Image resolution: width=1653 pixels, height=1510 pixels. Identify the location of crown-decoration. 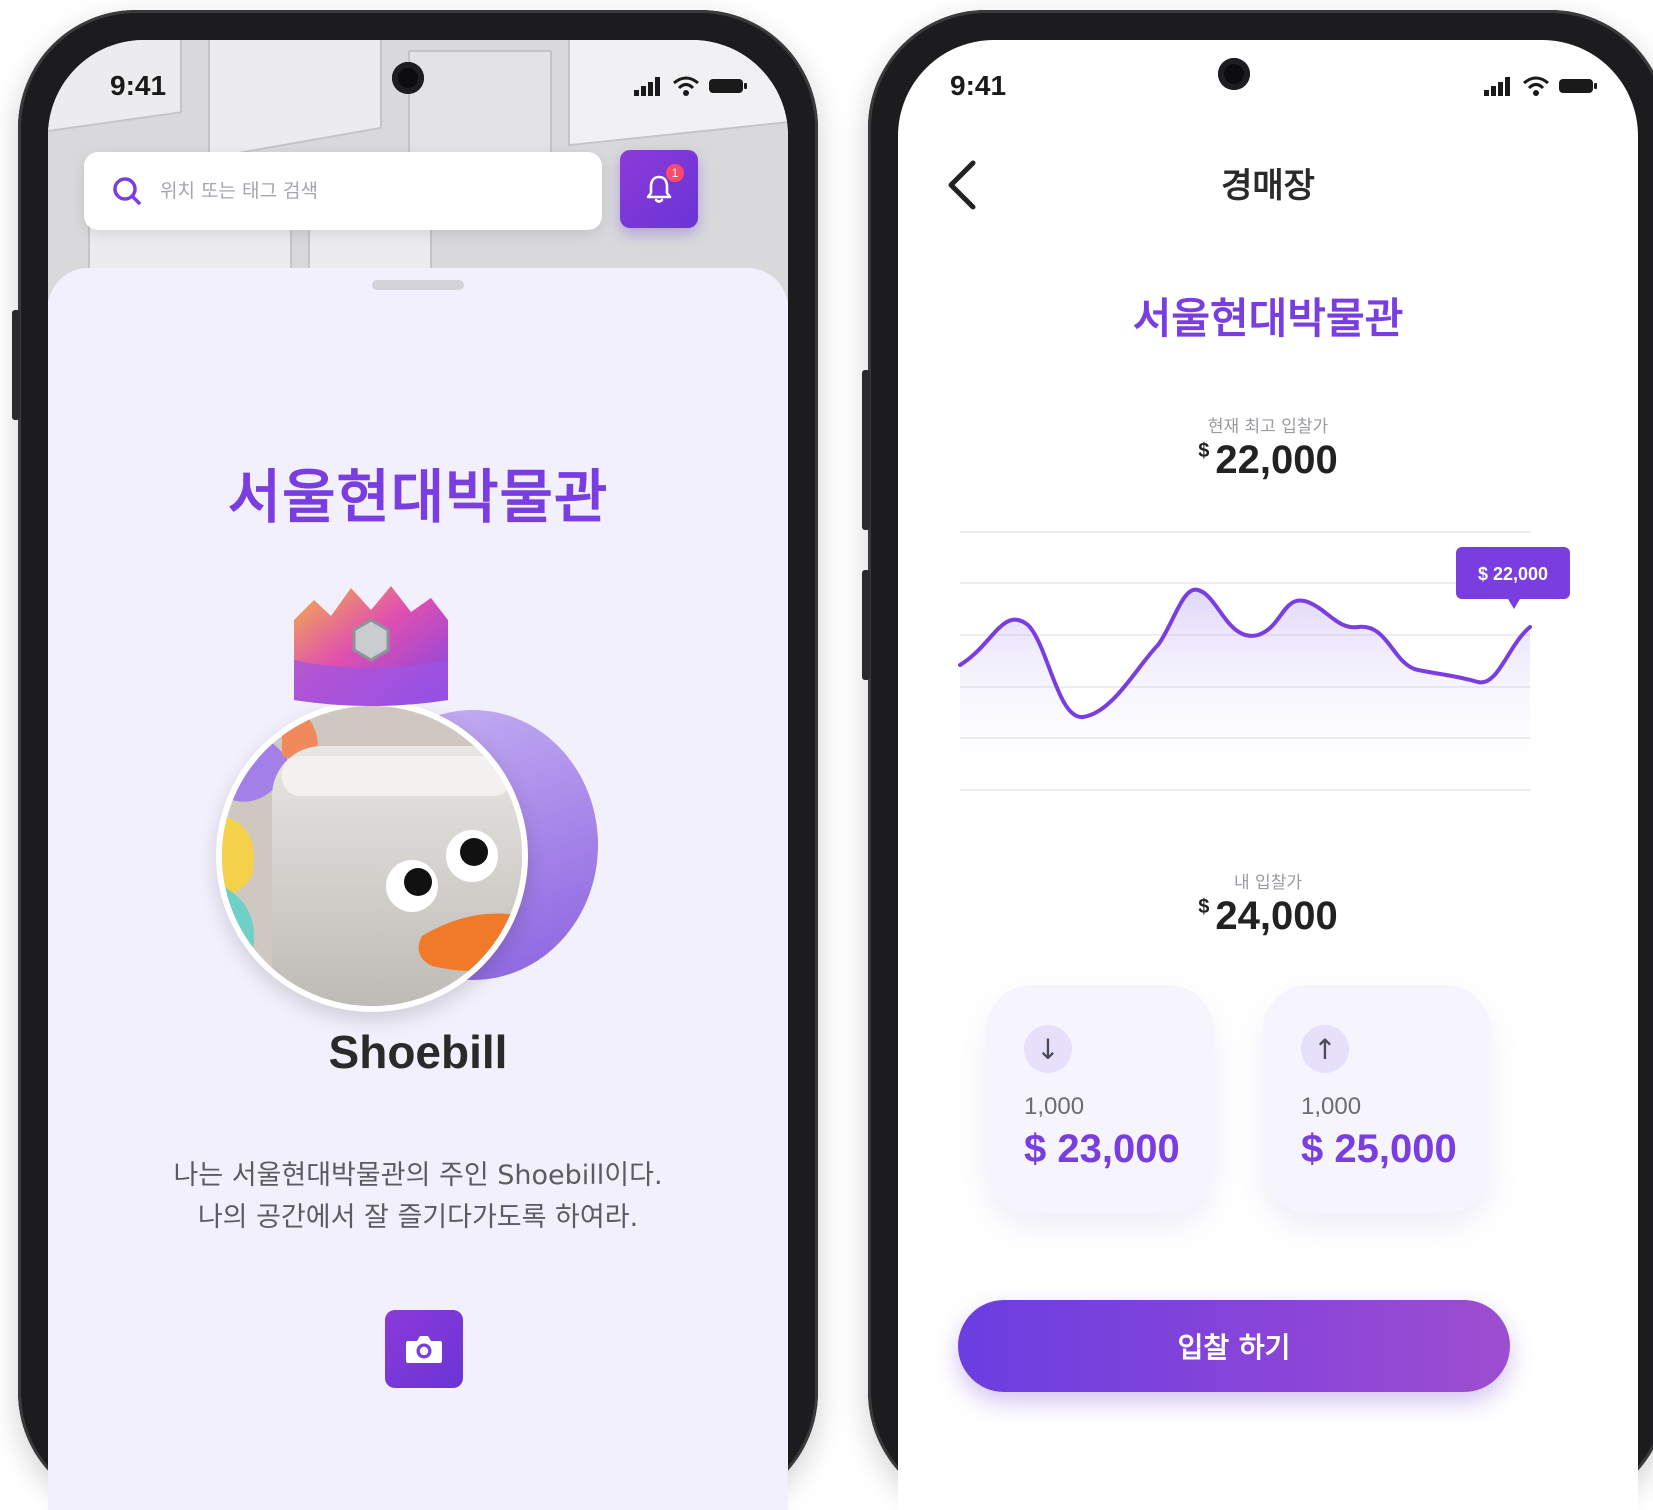
(371, 645).